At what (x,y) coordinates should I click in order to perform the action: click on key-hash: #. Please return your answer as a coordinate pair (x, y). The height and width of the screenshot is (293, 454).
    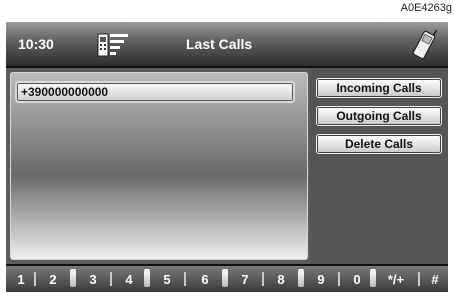
    Looking at the image, I should click on (435, 279).